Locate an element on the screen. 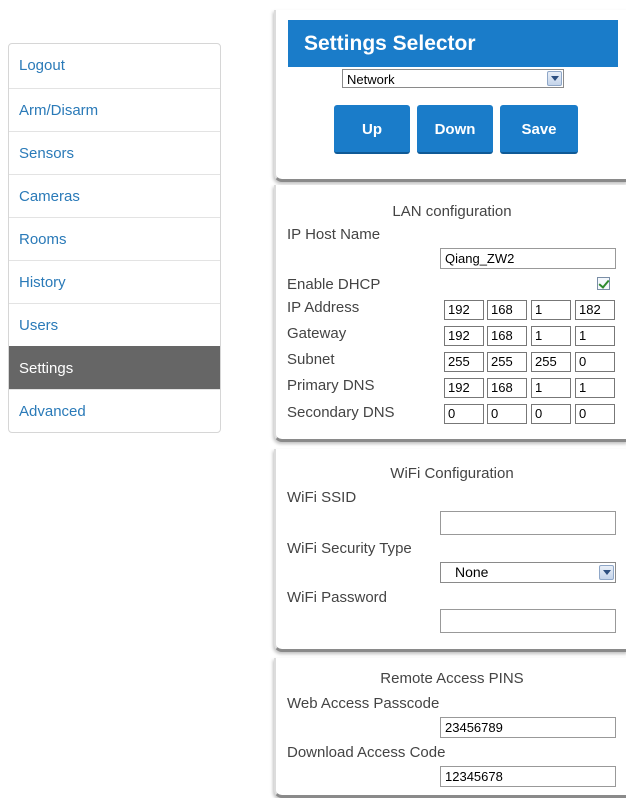 This screenshot has height=798, width=626. gateway-label: Gateway is located at coordinates (317, 333).